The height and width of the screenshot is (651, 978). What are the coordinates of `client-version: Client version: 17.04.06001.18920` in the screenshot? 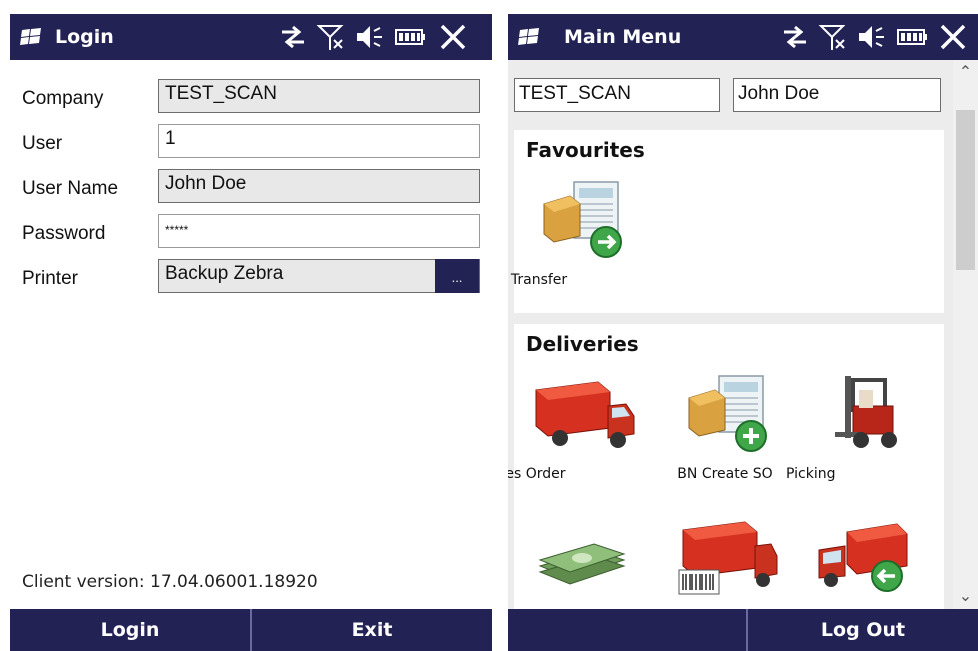 It's located at (170, 582).